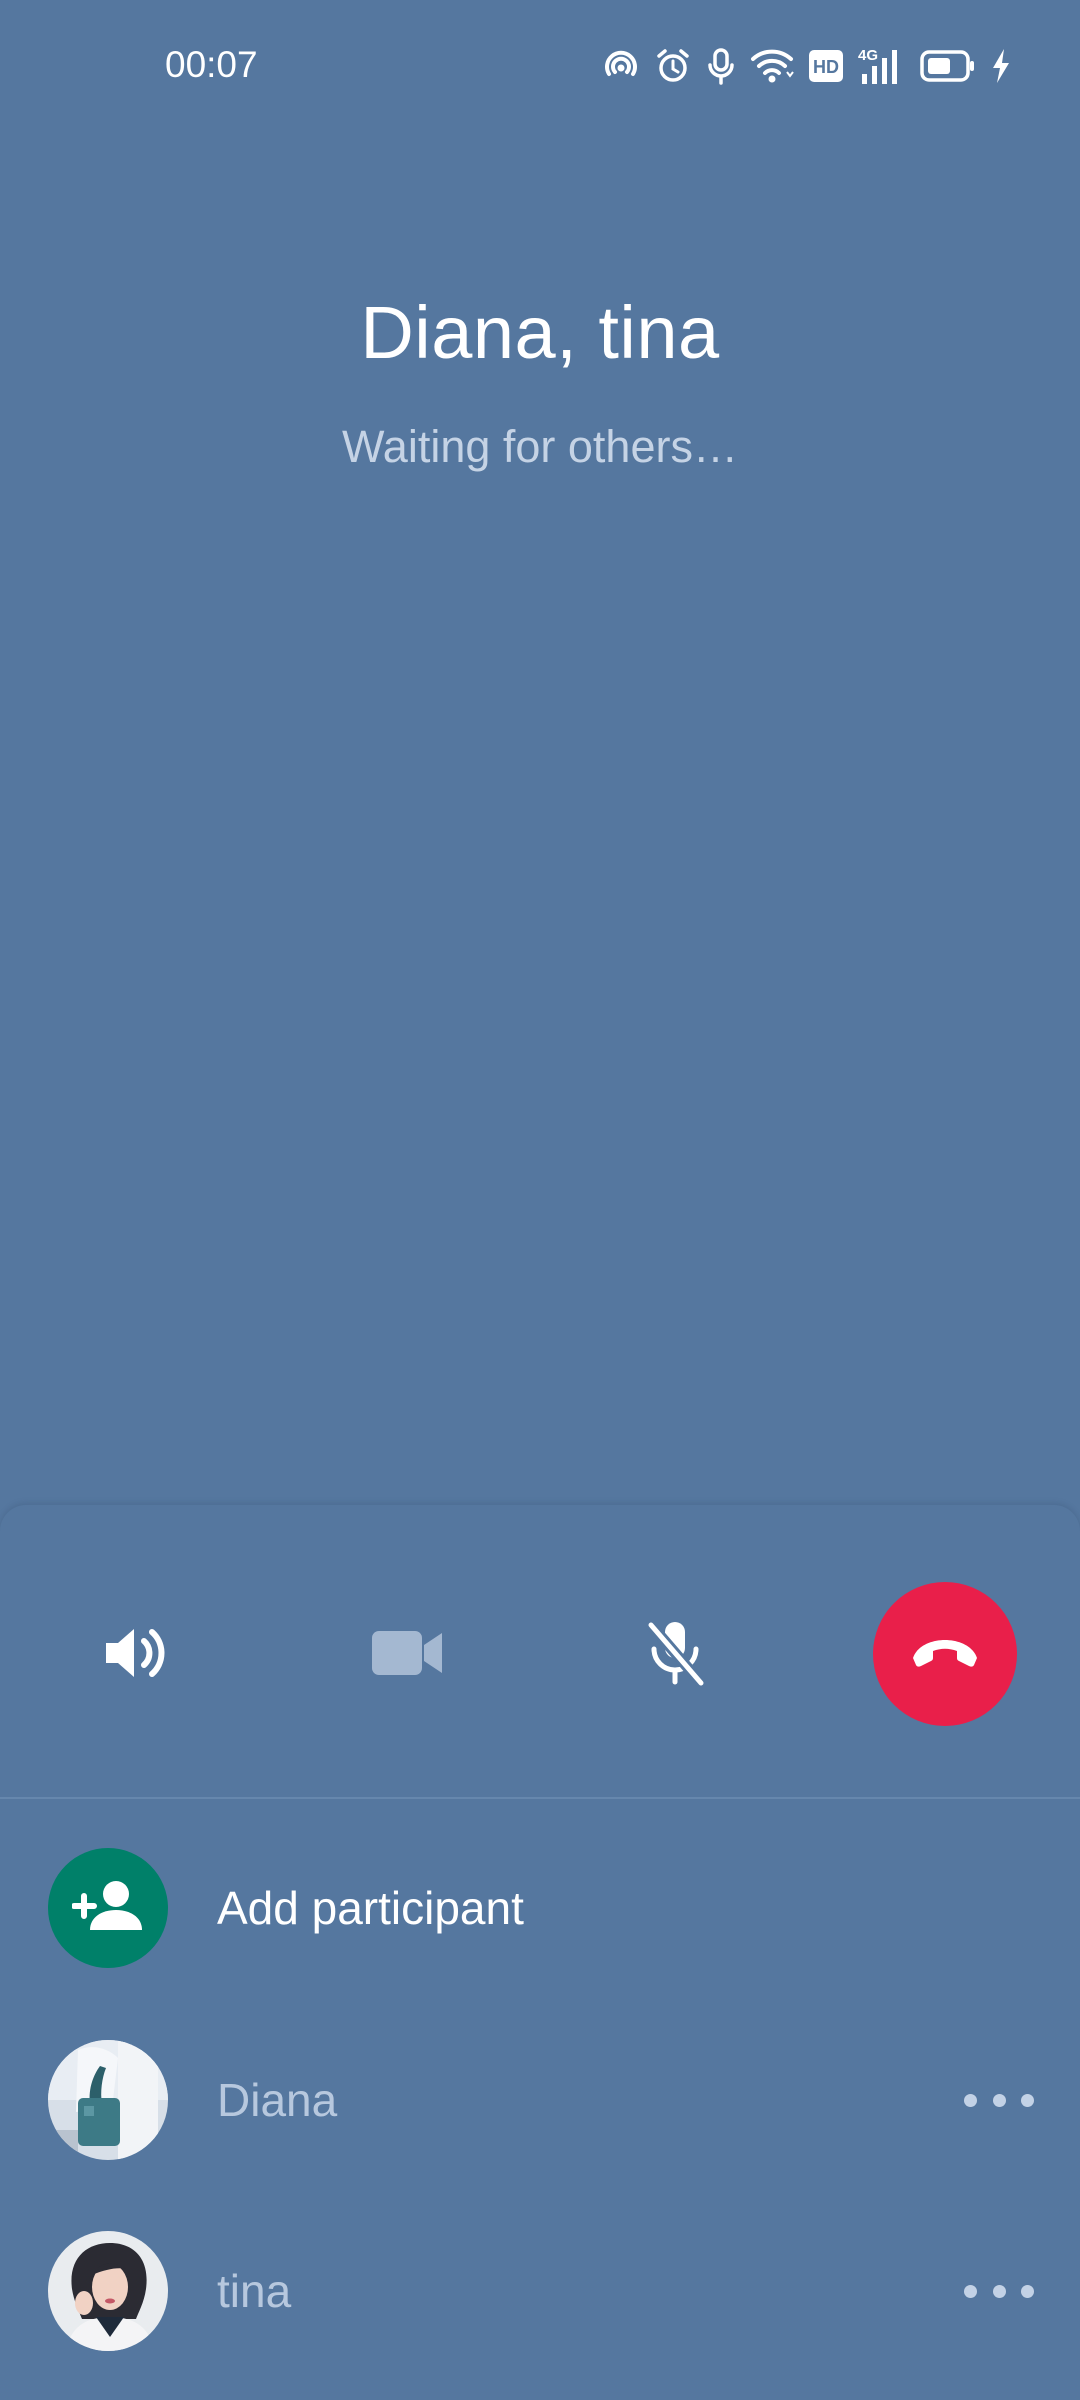 The width and height of the screenshot is (1080, 2400). I want to click on video-button, so click(407, 1655).